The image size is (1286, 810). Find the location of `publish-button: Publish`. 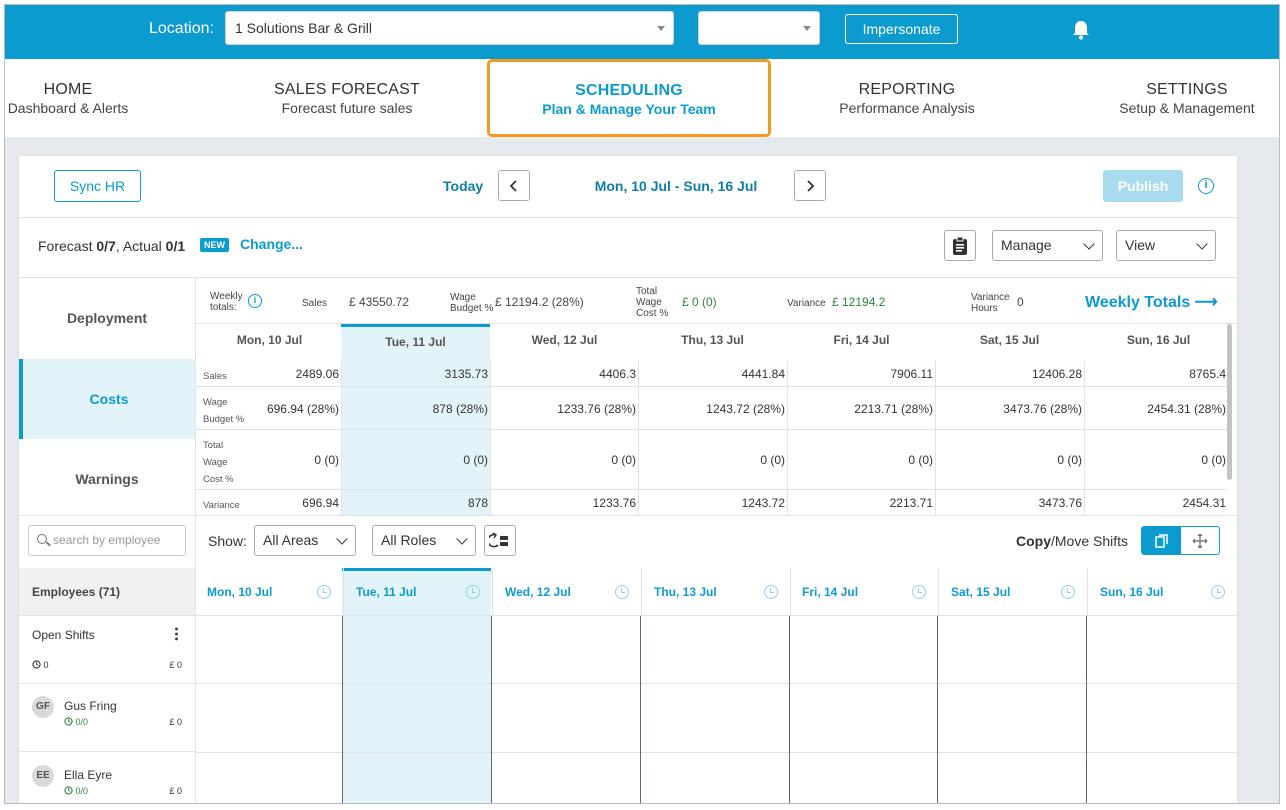

publish-button: Publish is located at coordinates (1143, 186).